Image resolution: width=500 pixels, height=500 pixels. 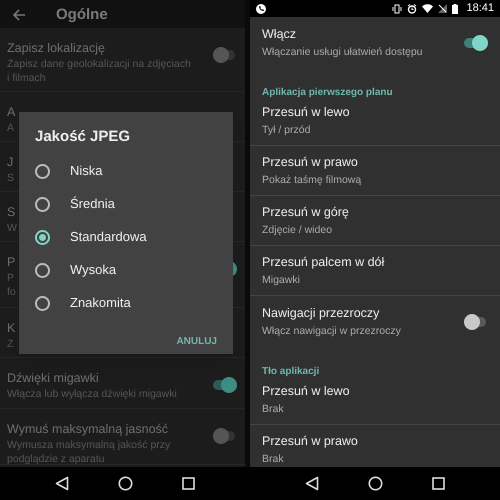 I want to click on dialog-title: Jakość JPEG, so click(x=83, y=137).